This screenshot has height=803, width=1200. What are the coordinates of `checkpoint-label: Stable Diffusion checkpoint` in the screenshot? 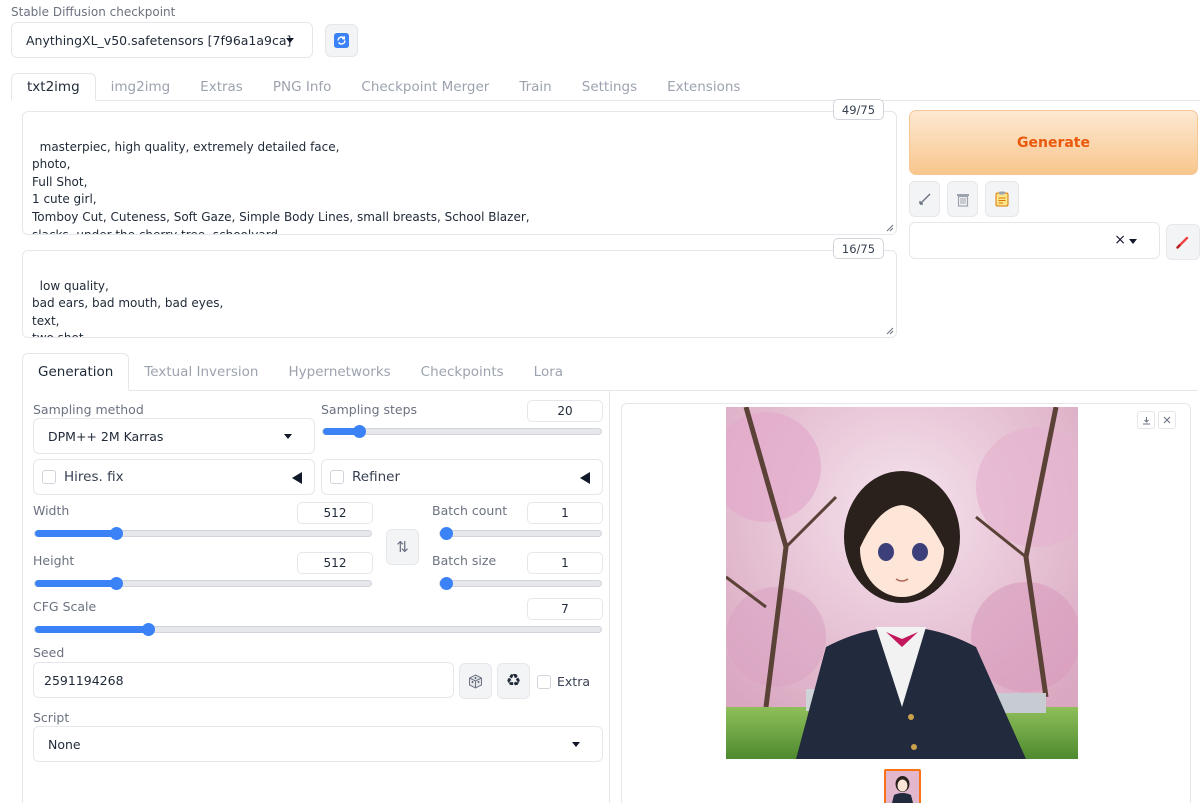 It's located at (93, 12).